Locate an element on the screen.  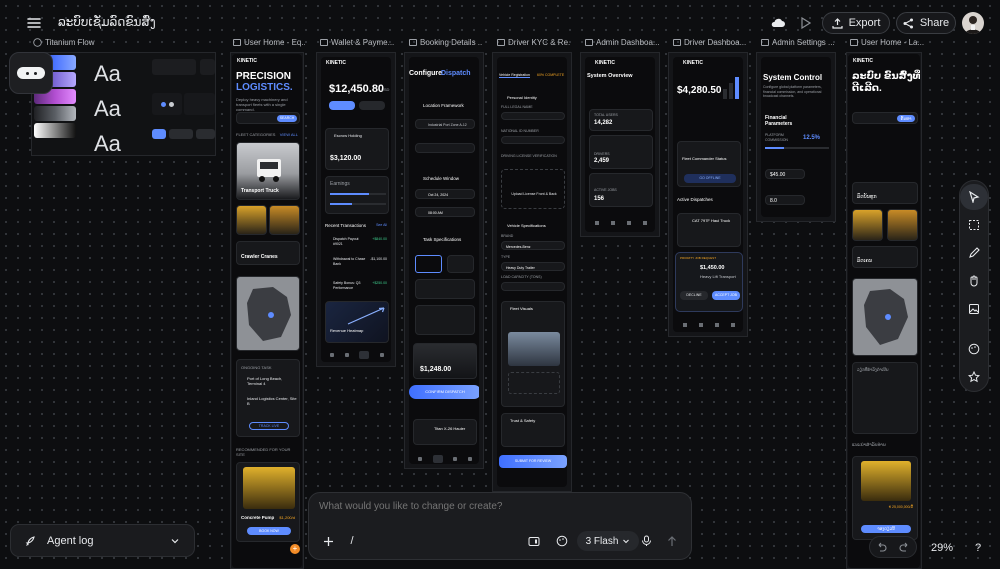
transport-truck-card: Transport Truck is located at coordinates (268, 171).